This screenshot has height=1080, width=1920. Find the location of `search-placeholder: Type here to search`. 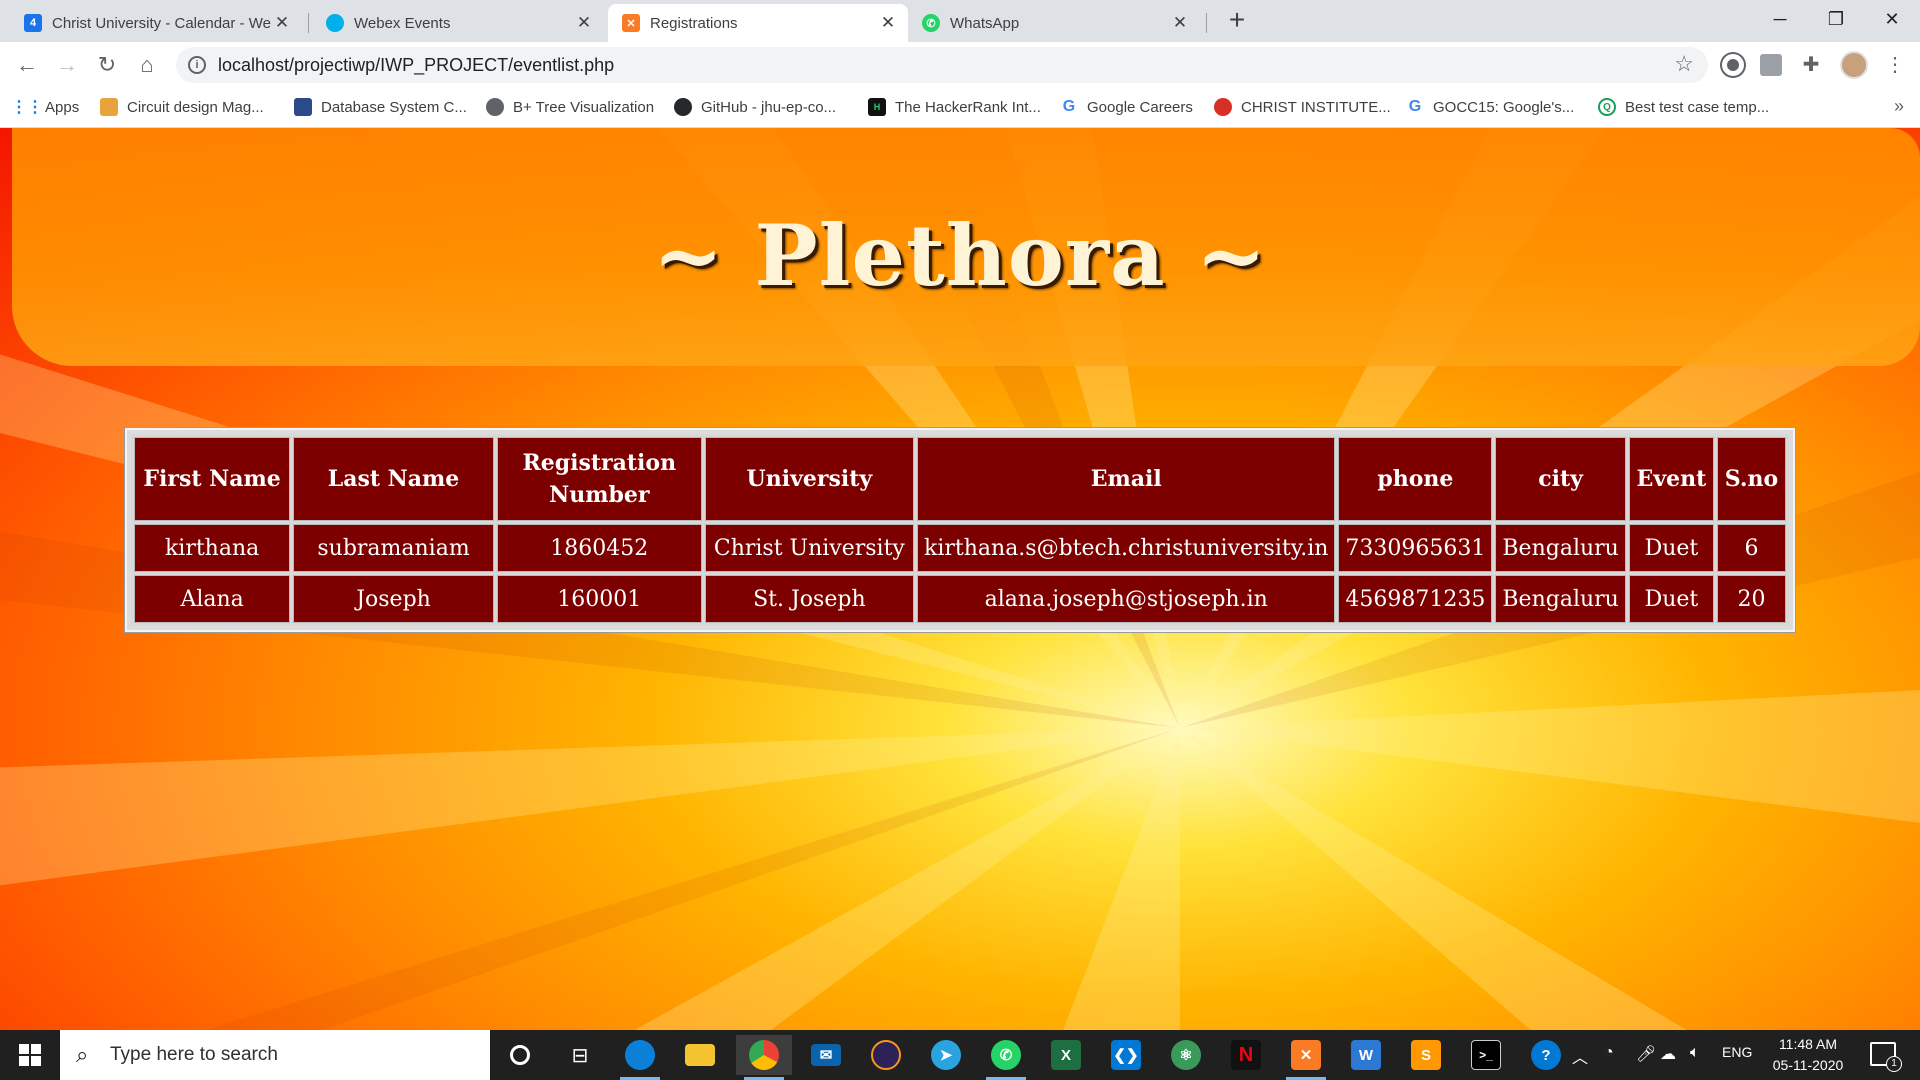

search-placeholder: Type here to search is located at coordinates (194, 1054).